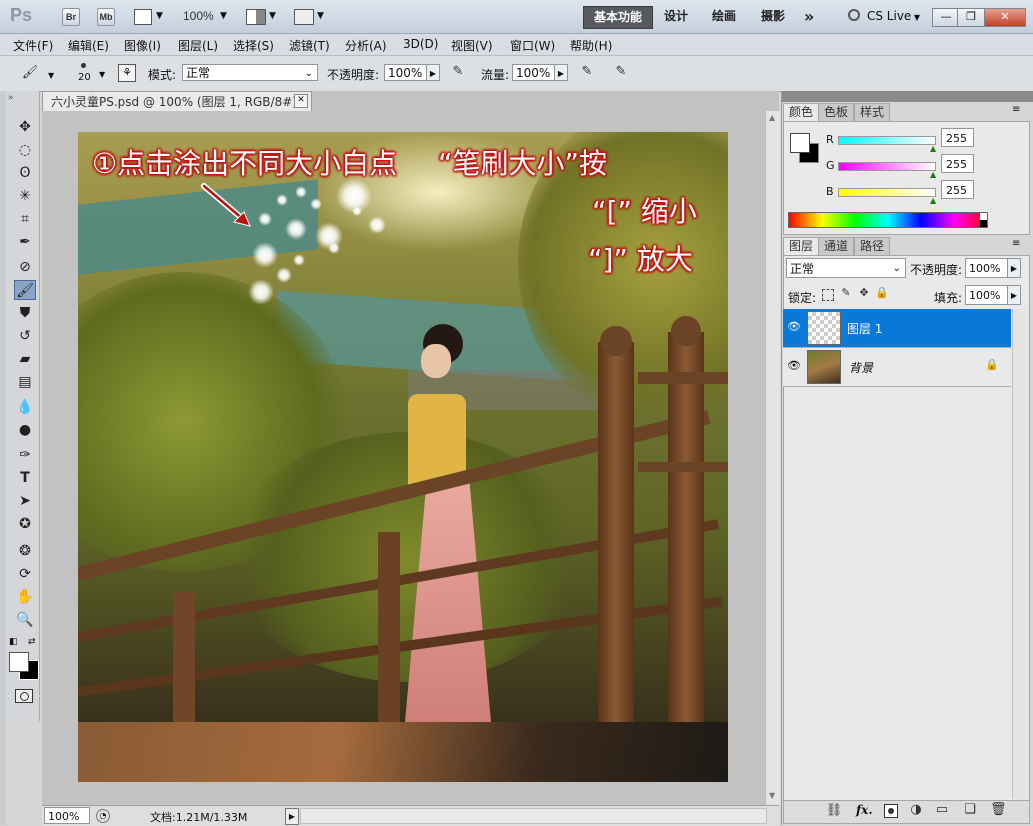 Image resolution: width=1033 pixels, height=826 pixels. I want to click on zoom-field: 100%, so click(67, 815).